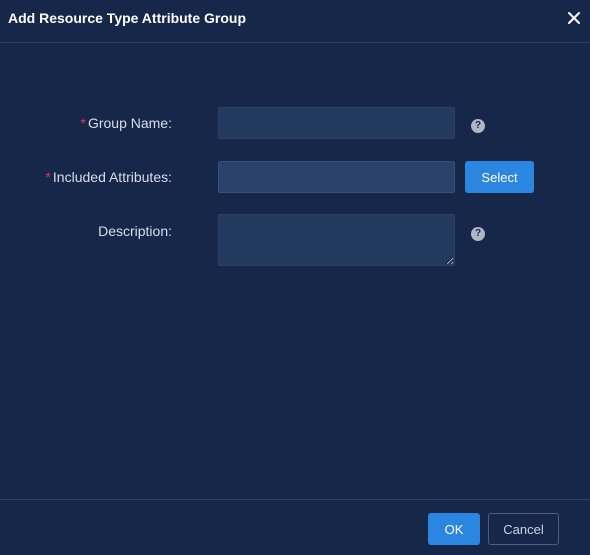 The image size is (590, 555). Describe the element at coordinates (478, 126) in the screenshot. I see `group-name-help-icon: ?` at that location.